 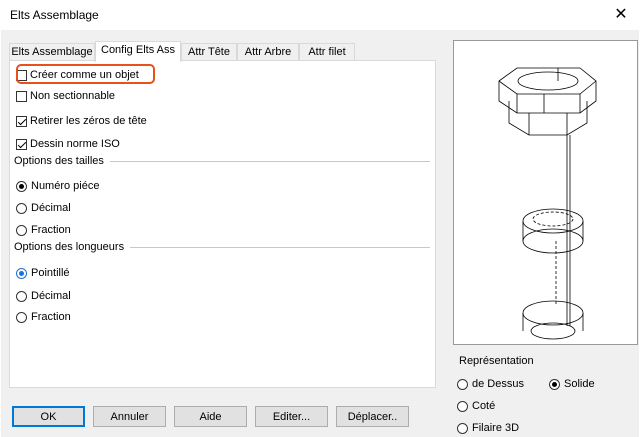 I want to click on tab-config-elts-ass: Config Elts Ass, so click(x=138, y=51).